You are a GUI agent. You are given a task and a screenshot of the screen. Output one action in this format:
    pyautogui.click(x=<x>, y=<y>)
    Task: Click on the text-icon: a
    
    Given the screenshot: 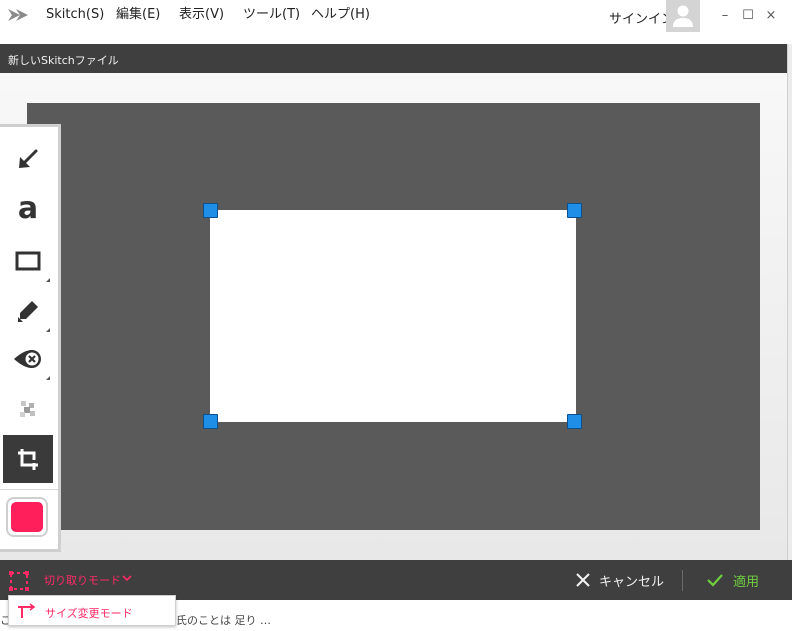 What is the action you would take?
    pyautogui.click(x=28, y=208)
    